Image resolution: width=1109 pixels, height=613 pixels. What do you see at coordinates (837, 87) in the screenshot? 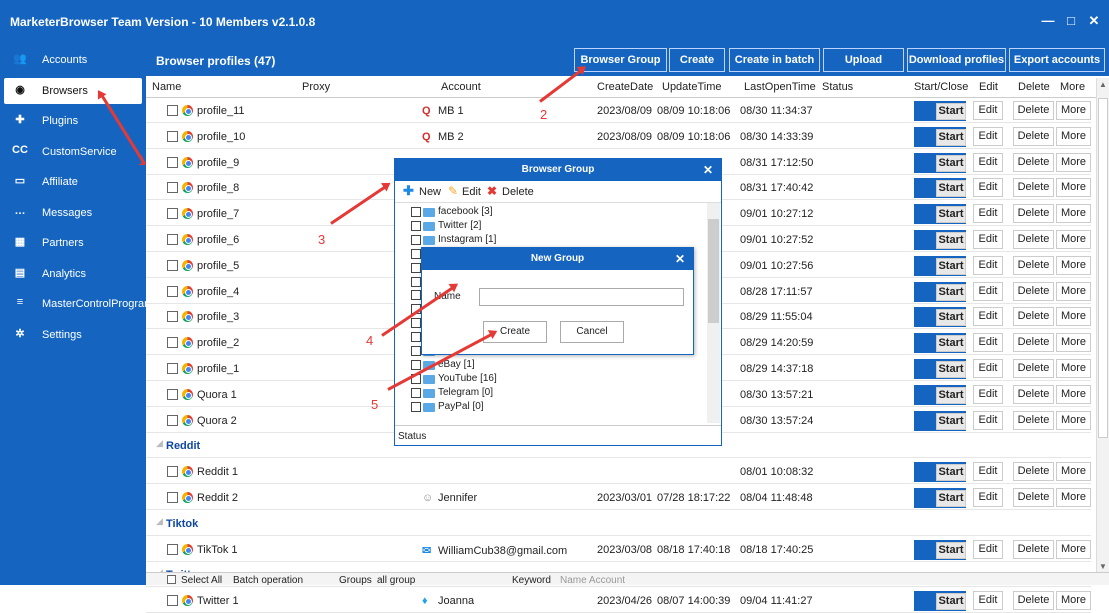
I see `col-status: Status` at bounding box center [837, 87].